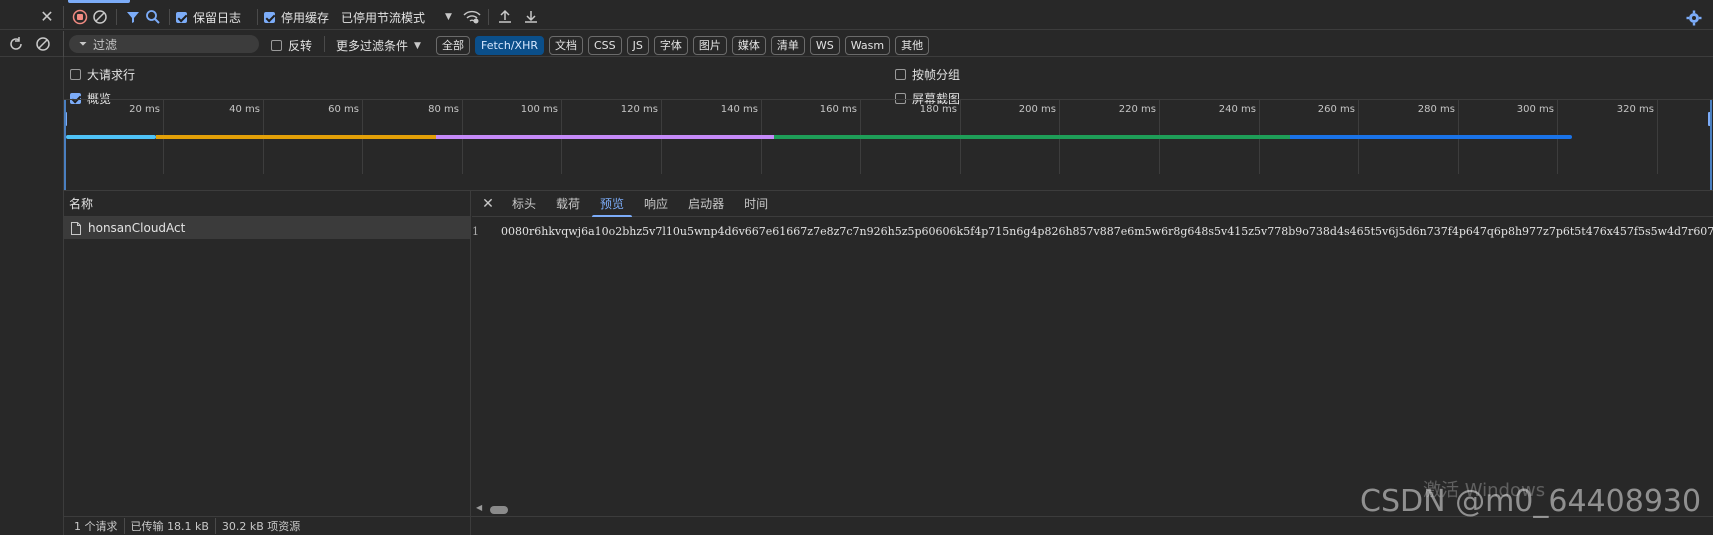  I want to click on request-list-header: 名称, so click(267, 204).